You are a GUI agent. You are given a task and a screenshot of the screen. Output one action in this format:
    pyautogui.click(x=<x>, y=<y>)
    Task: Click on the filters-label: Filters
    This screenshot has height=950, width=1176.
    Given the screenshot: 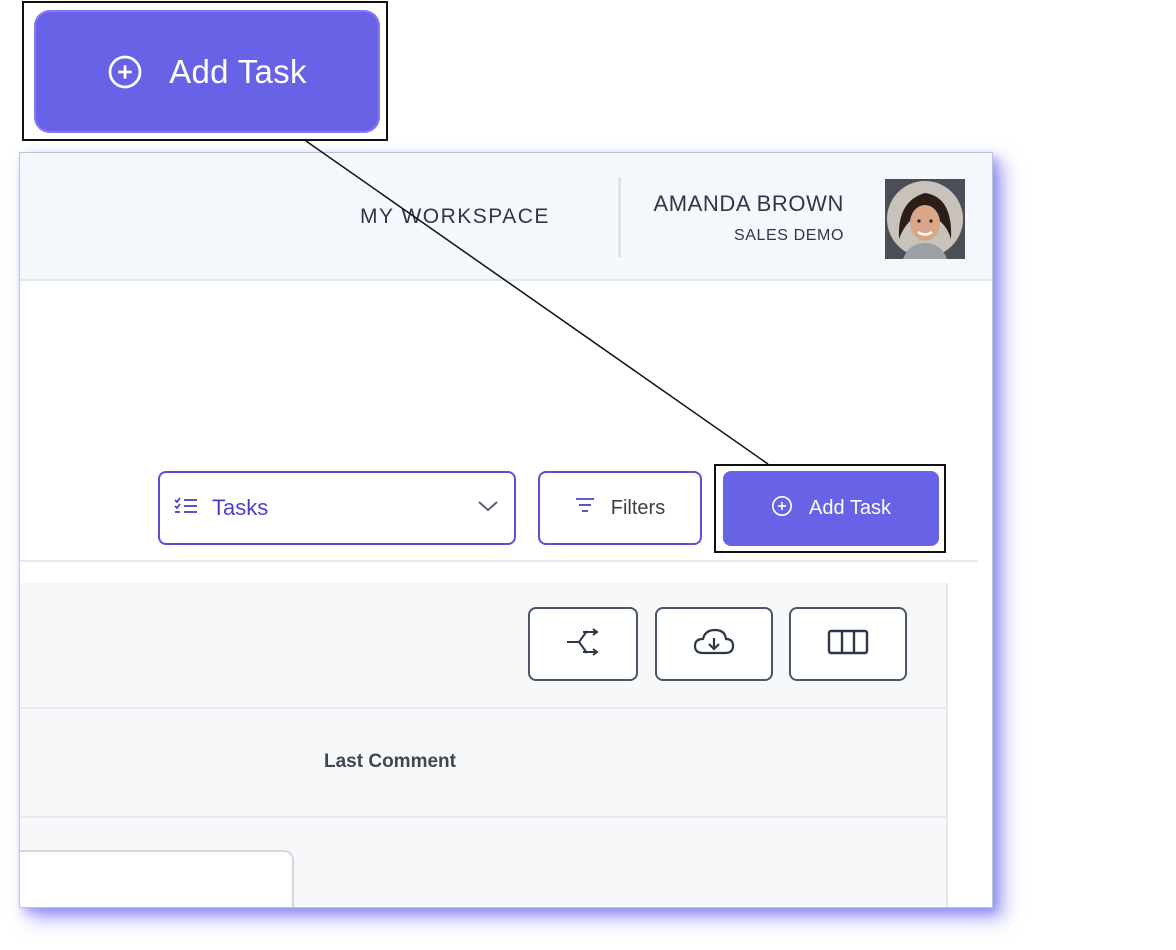 What is the action you would take?
    pyautogui.click(x=638, y=507)
    